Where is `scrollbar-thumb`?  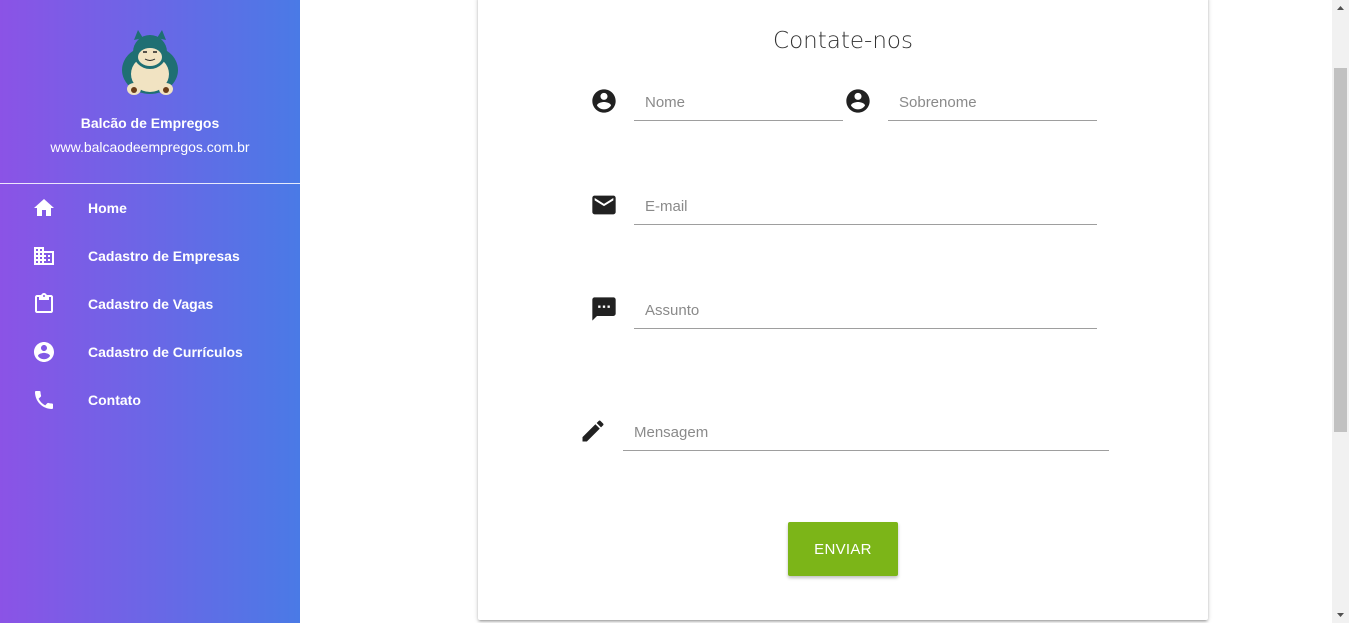
scrollbar-thumb is located at coordinates (1340, 250).